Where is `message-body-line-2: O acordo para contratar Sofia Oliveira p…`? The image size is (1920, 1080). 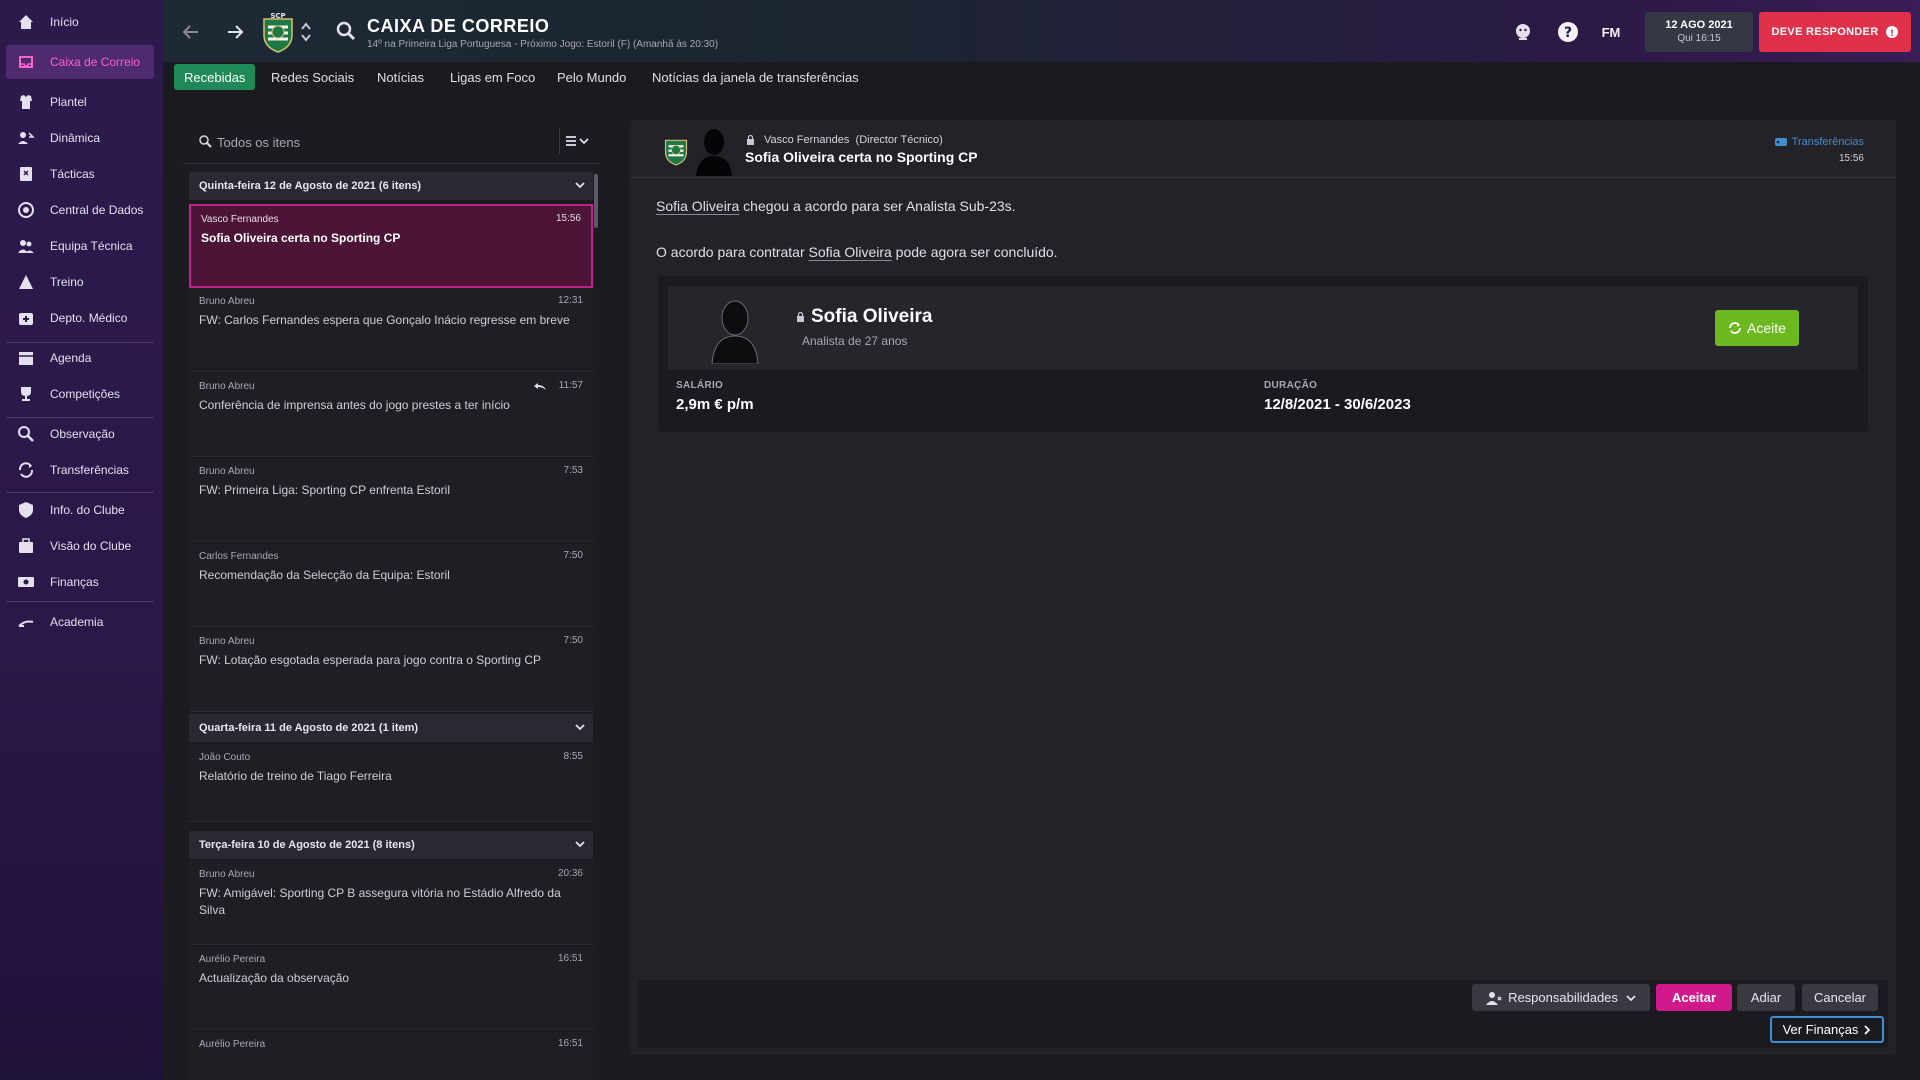
message-body-line-2: O acordo para contratar Sofia Oliveira p… is located at coordinates (857, 252).